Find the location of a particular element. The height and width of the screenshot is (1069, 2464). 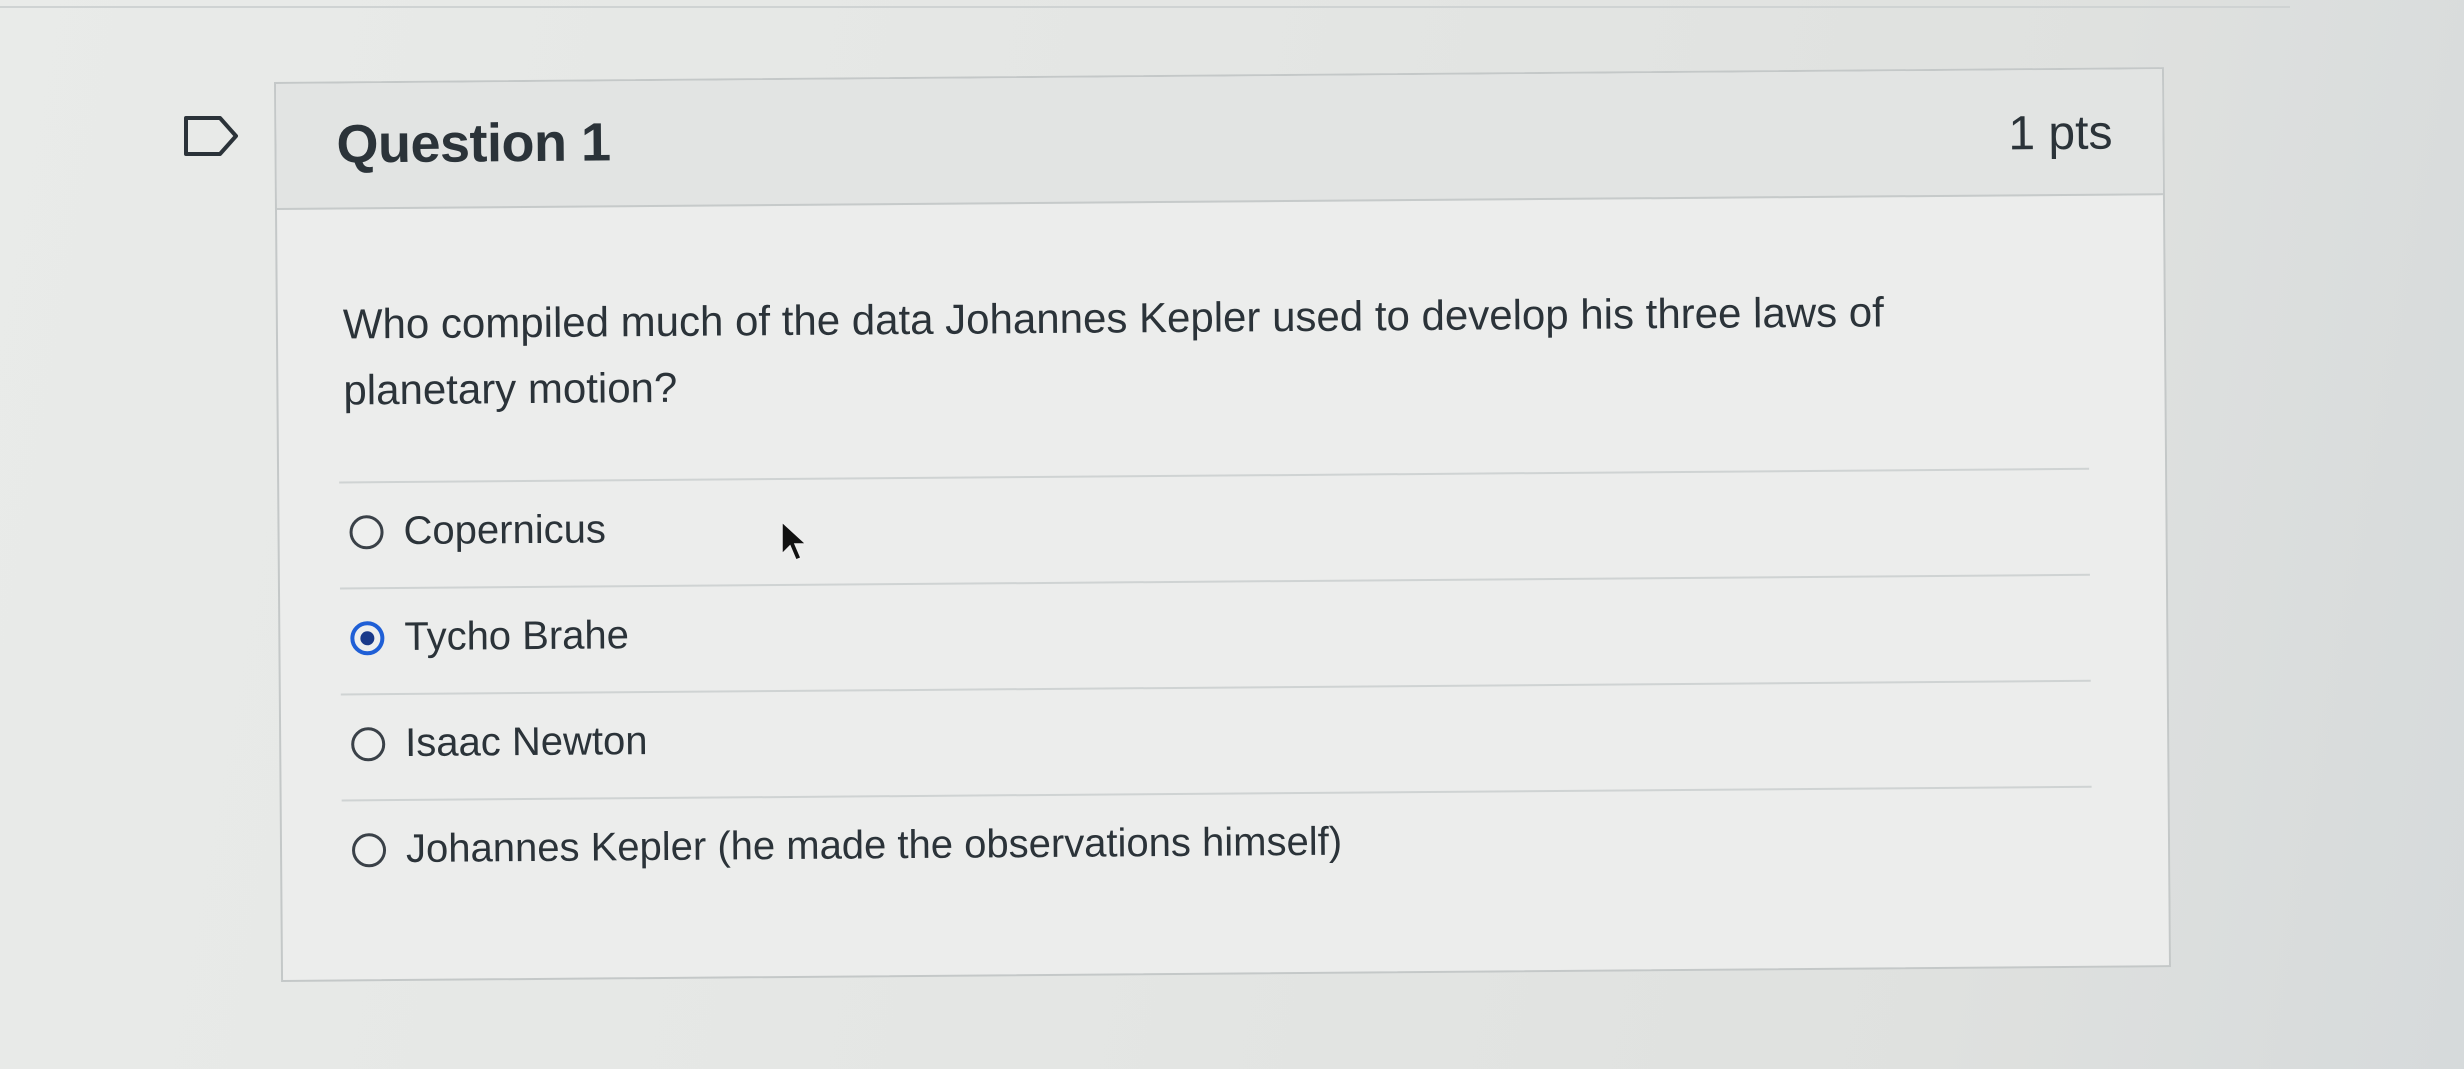

answer-label: Copernicus is located at coordinates (504, 530).